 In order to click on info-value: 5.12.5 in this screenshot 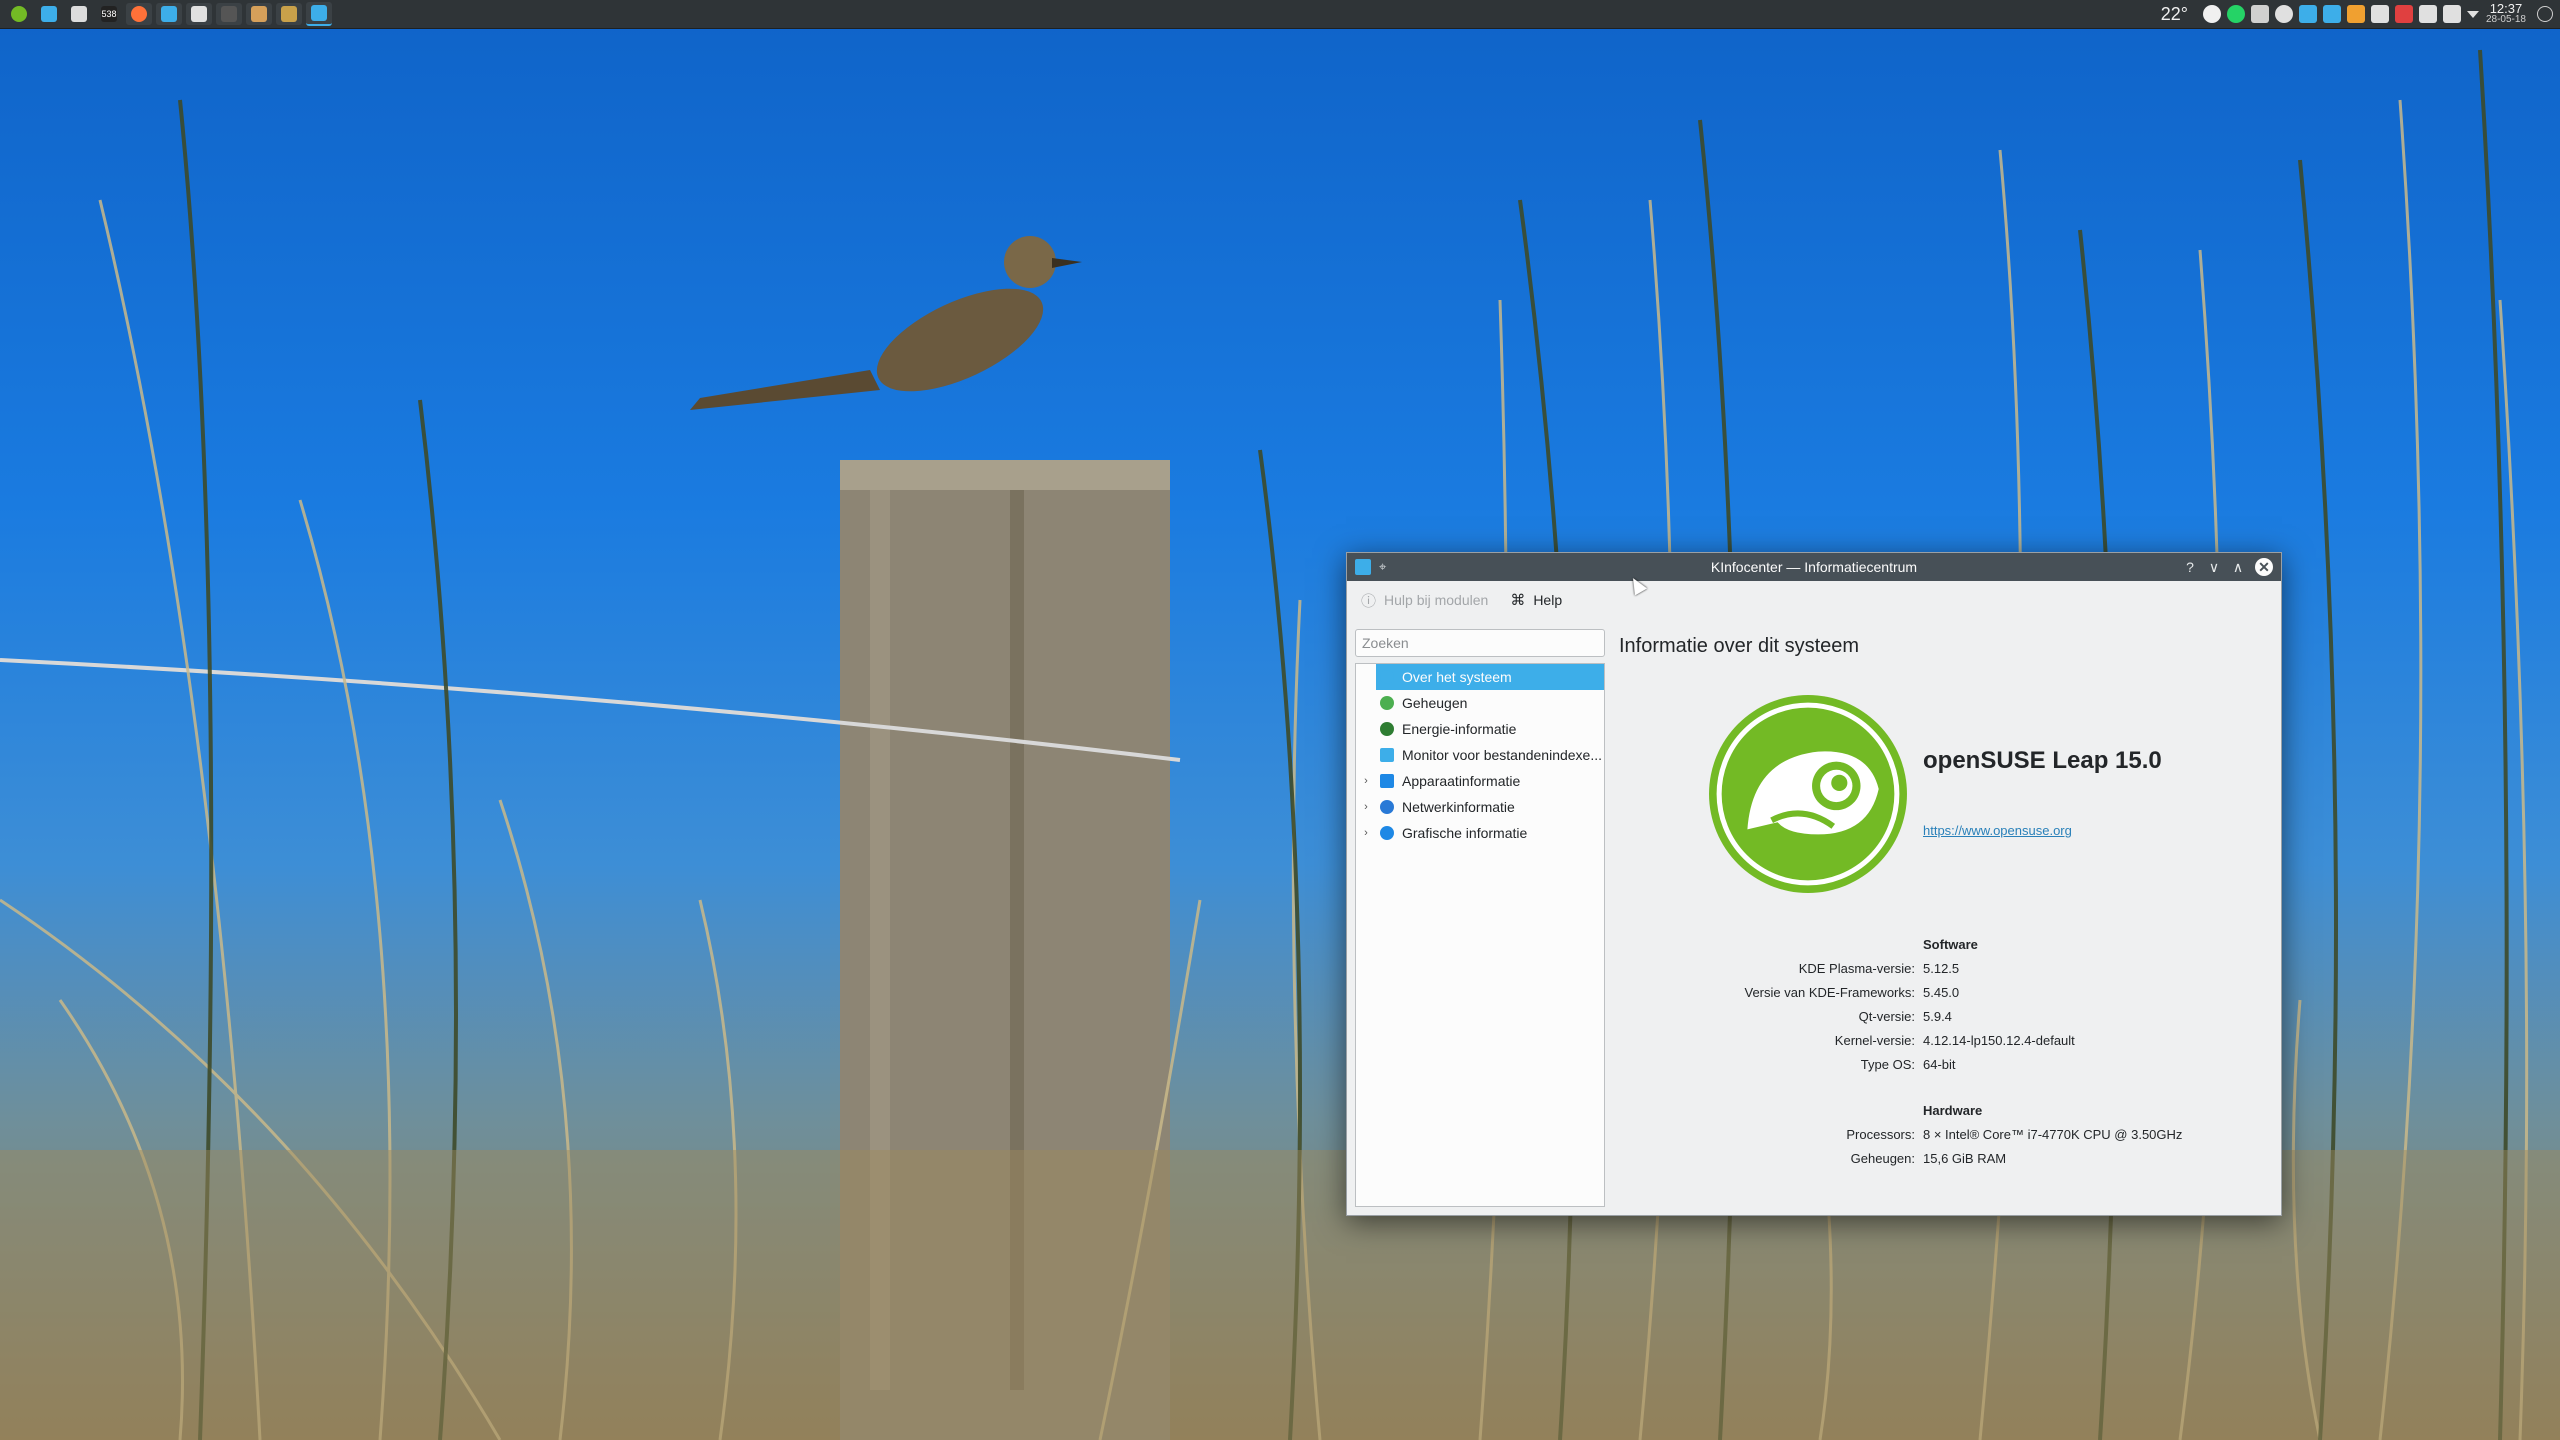, I will do `click(1941, 968)`.